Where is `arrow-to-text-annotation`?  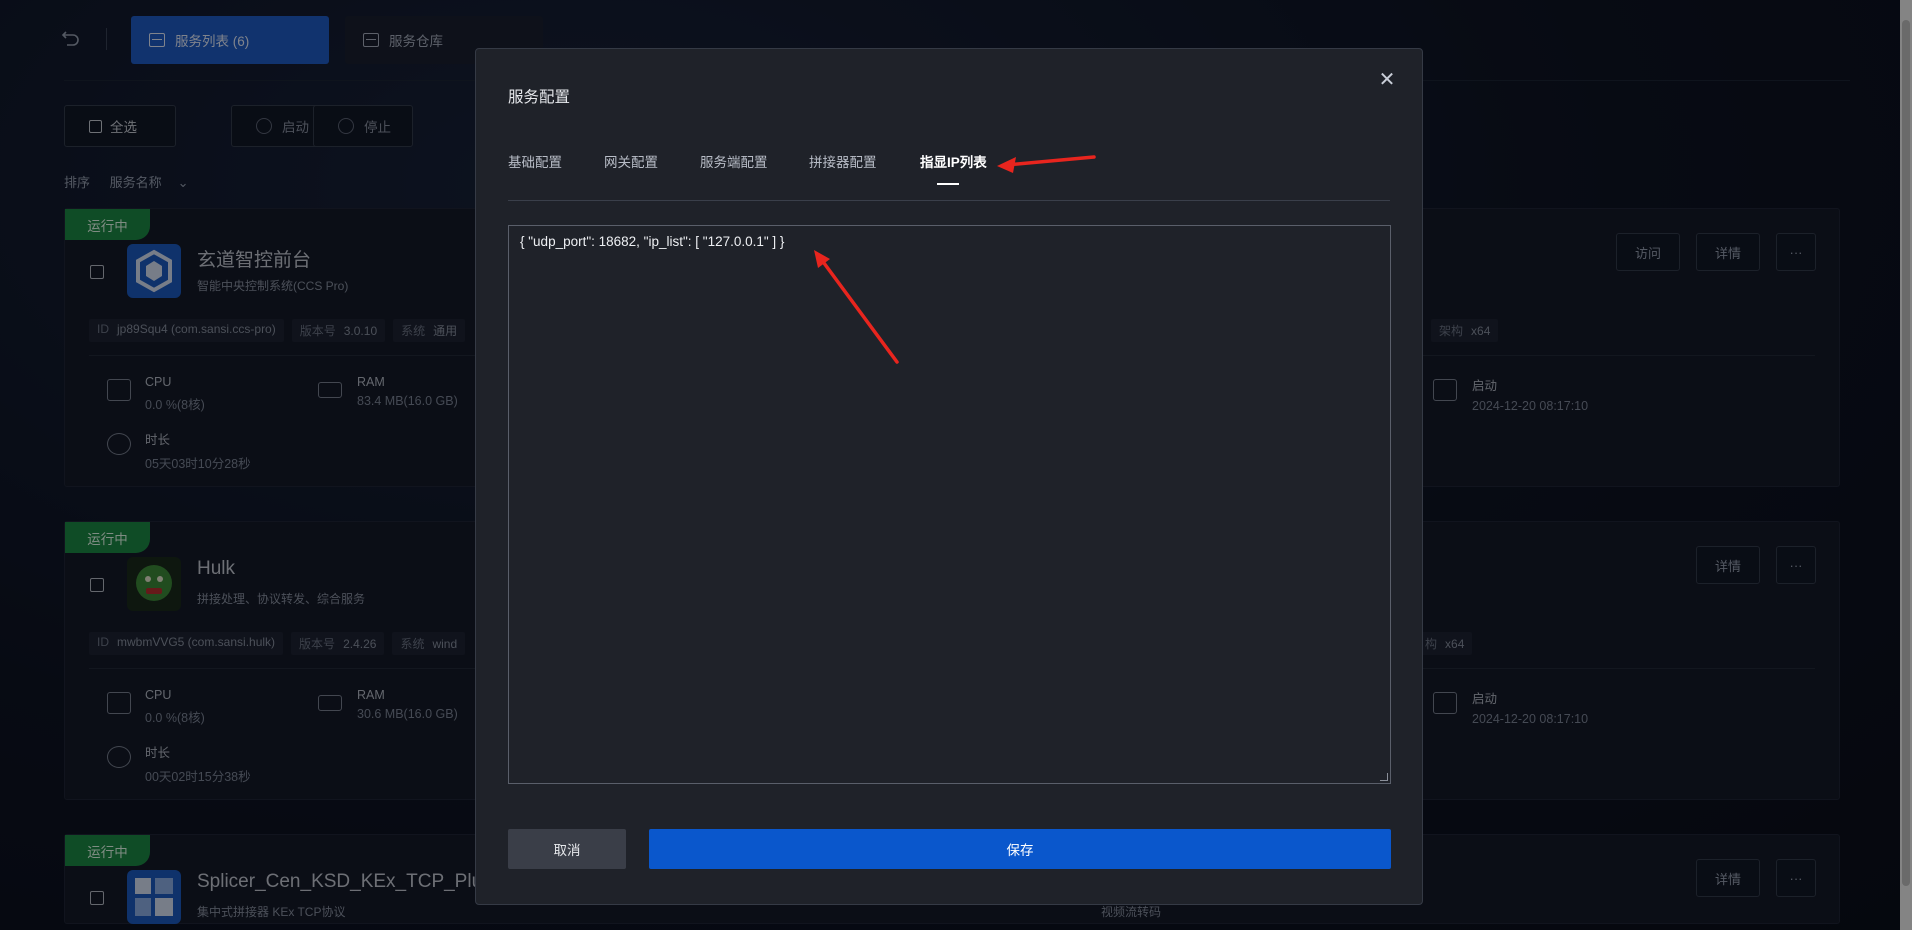
arrow-to-text-annotation is located at coordinates (856, 307).